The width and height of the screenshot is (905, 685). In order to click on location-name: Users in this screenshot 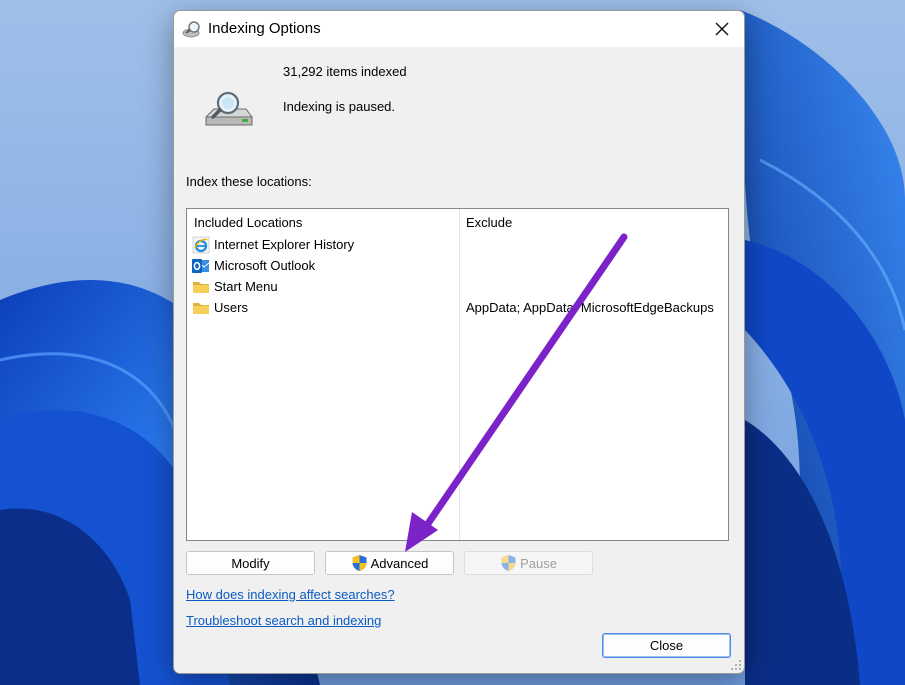, I will do `click(231, 307)`.